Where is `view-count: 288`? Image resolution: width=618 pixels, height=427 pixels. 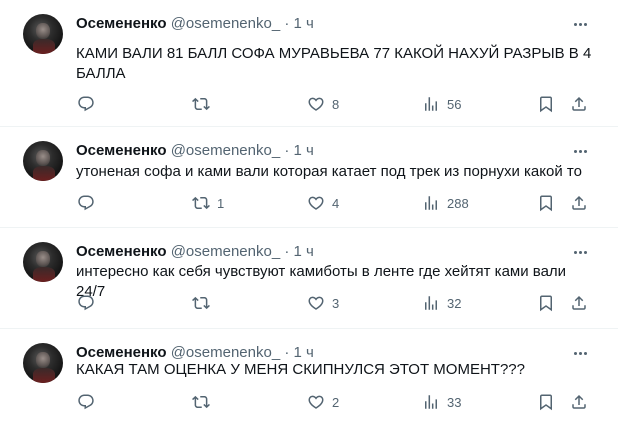
view-count: 288 is located at coordinates (458, 203).